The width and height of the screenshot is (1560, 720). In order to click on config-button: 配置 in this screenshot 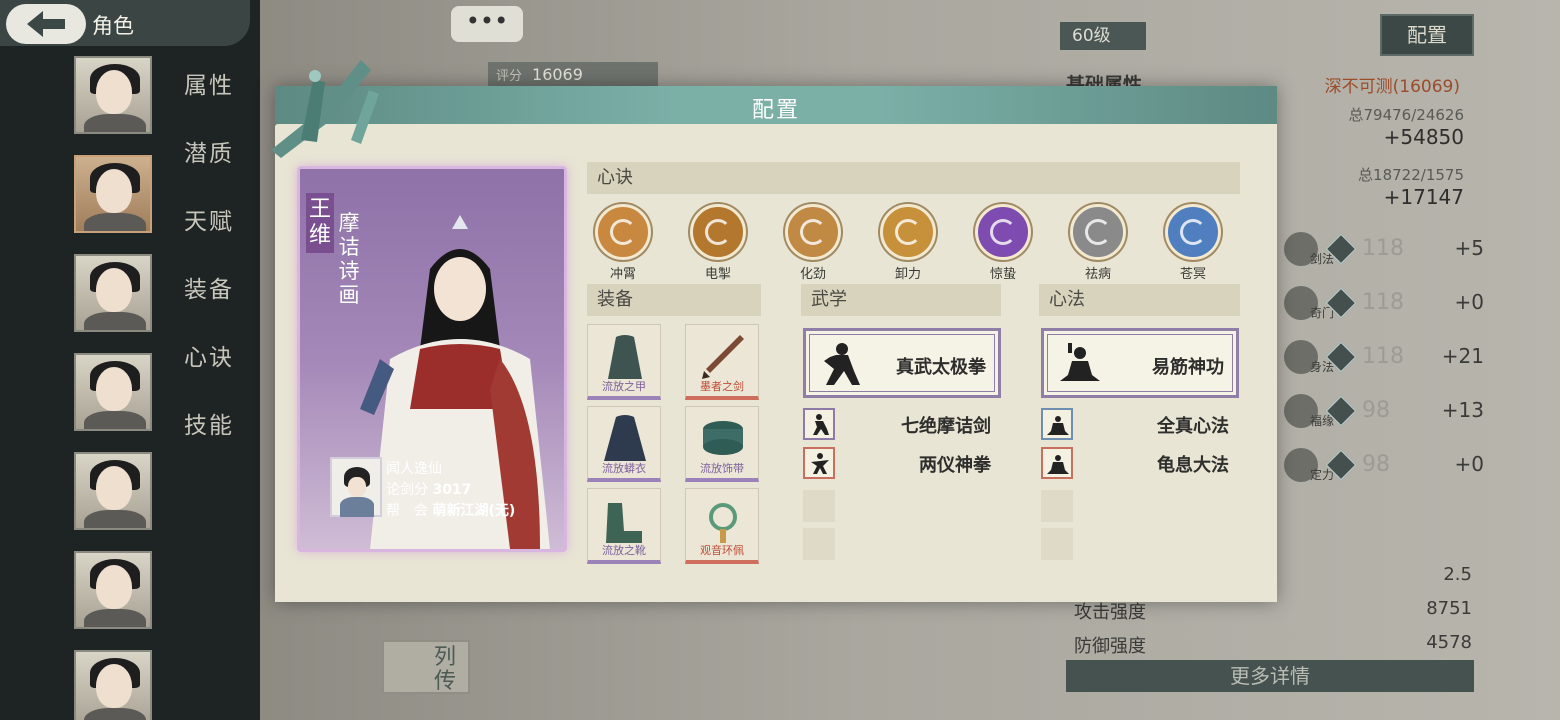, I will do `click(1427, 35)`.